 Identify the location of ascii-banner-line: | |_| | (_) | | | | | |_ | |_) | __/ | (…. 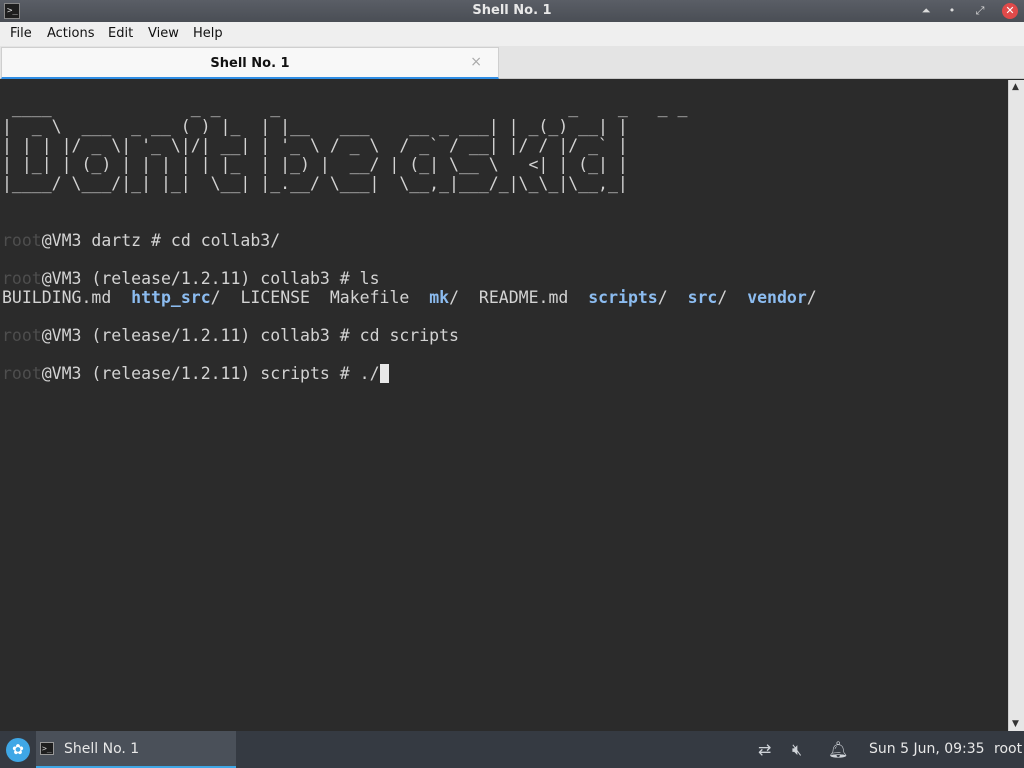
(315, 164).